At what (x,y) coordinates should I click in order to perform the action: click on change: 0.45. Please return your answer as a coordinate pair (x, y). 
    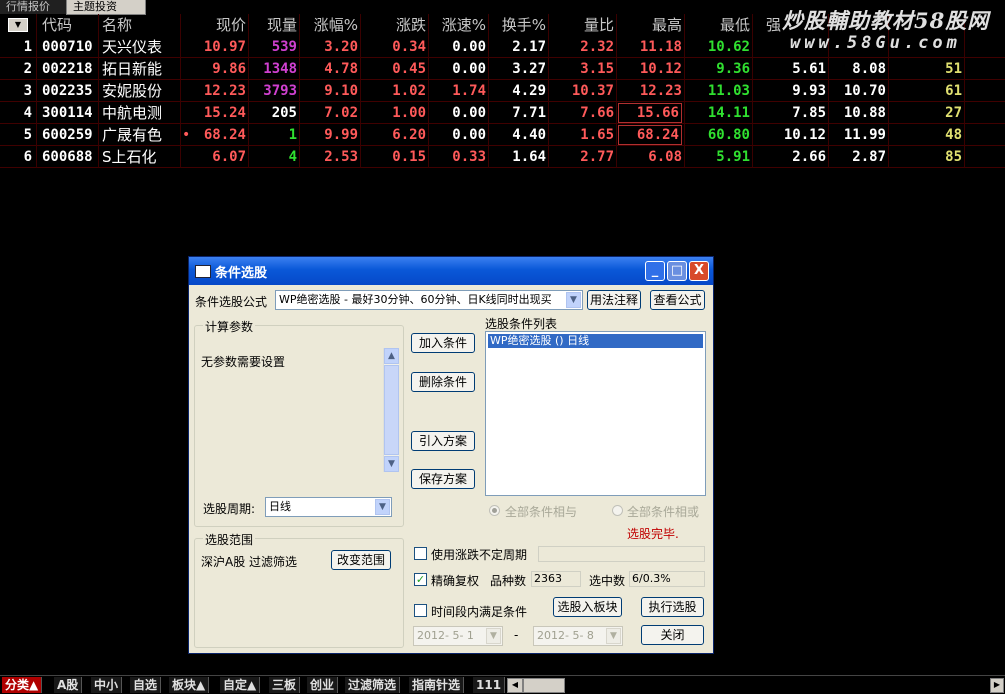
    Looking at the image, I should click on (409, 69).